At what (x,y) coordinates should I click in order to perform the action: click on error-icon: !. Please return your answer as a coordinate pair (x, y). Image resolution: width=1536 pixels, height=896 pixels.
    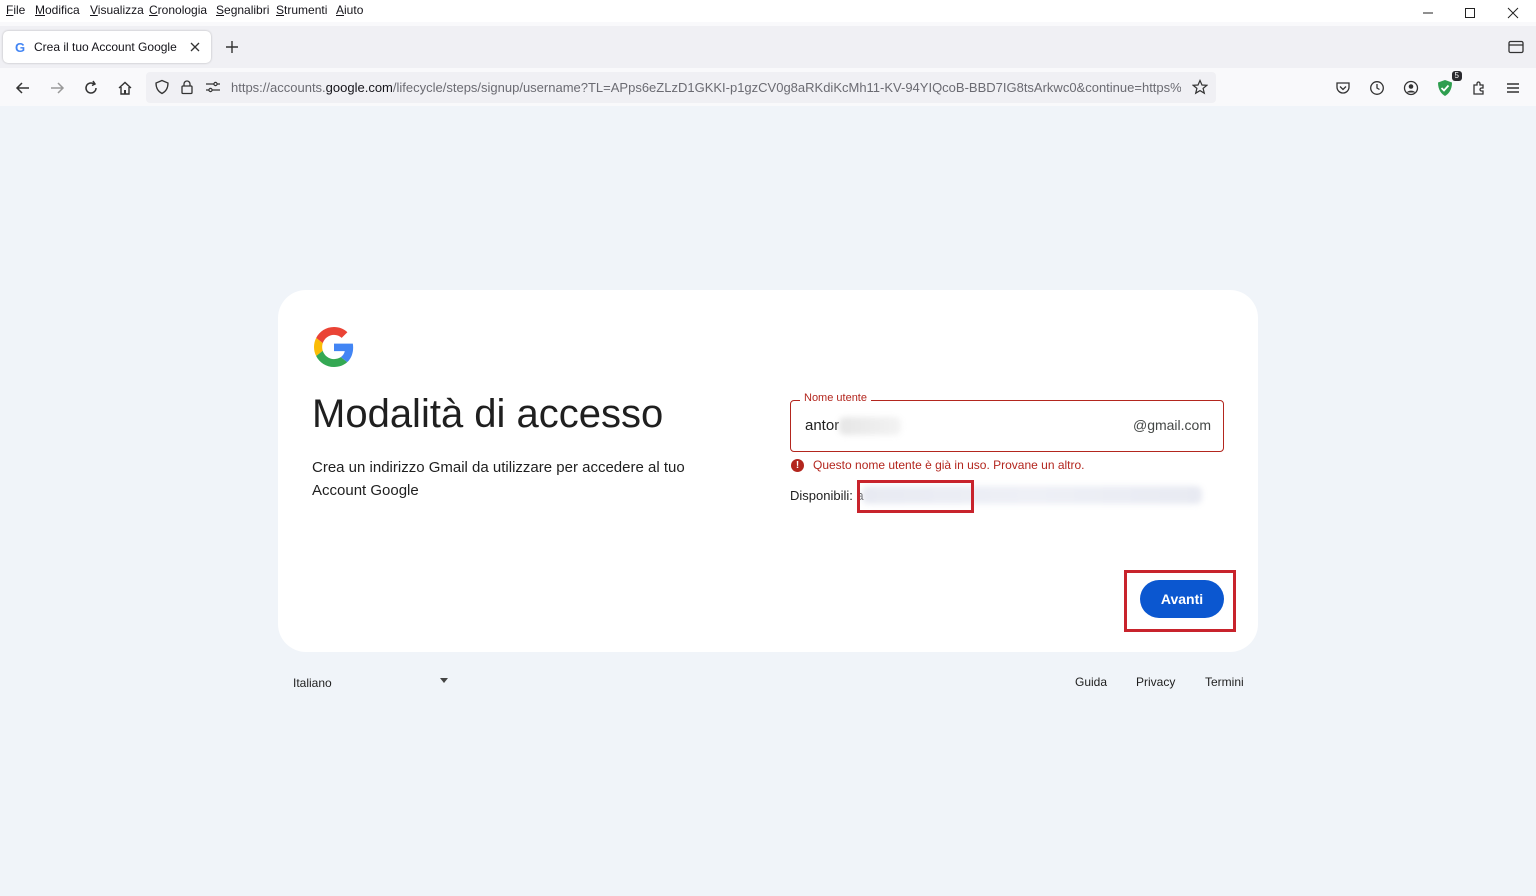
    Looking at the image, I should click on (797, 465).